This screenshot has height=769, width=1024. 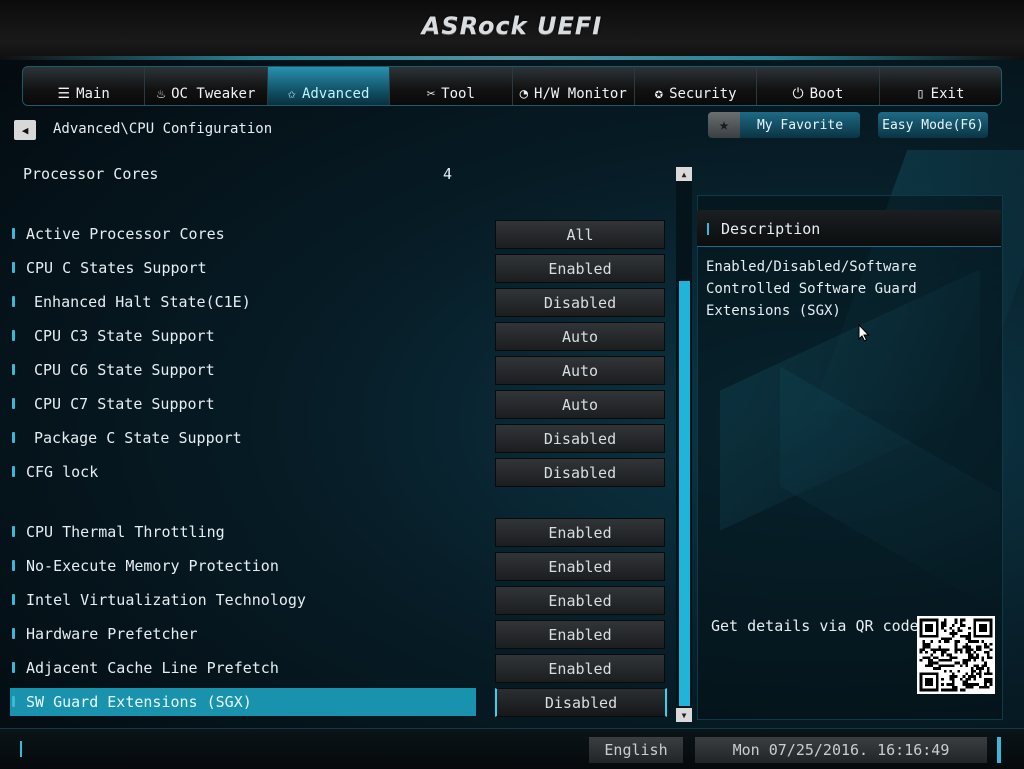 I want to click on setting-row: CFG lock Disabled, so click(x=342, y=472).